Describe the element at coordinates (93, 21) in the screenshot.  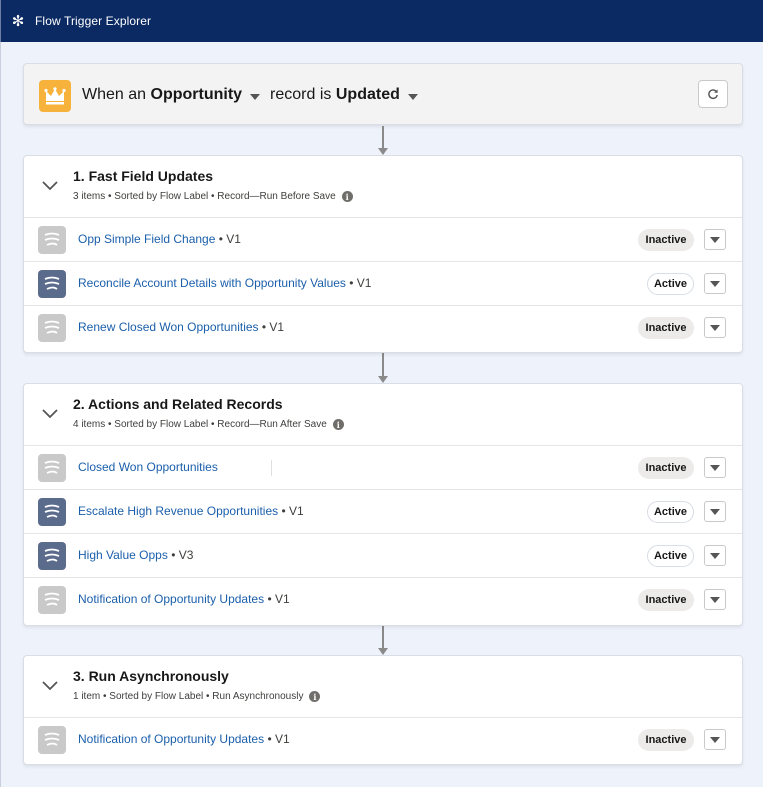
I see `app-title: Flow Trigger Explorer` at that location.